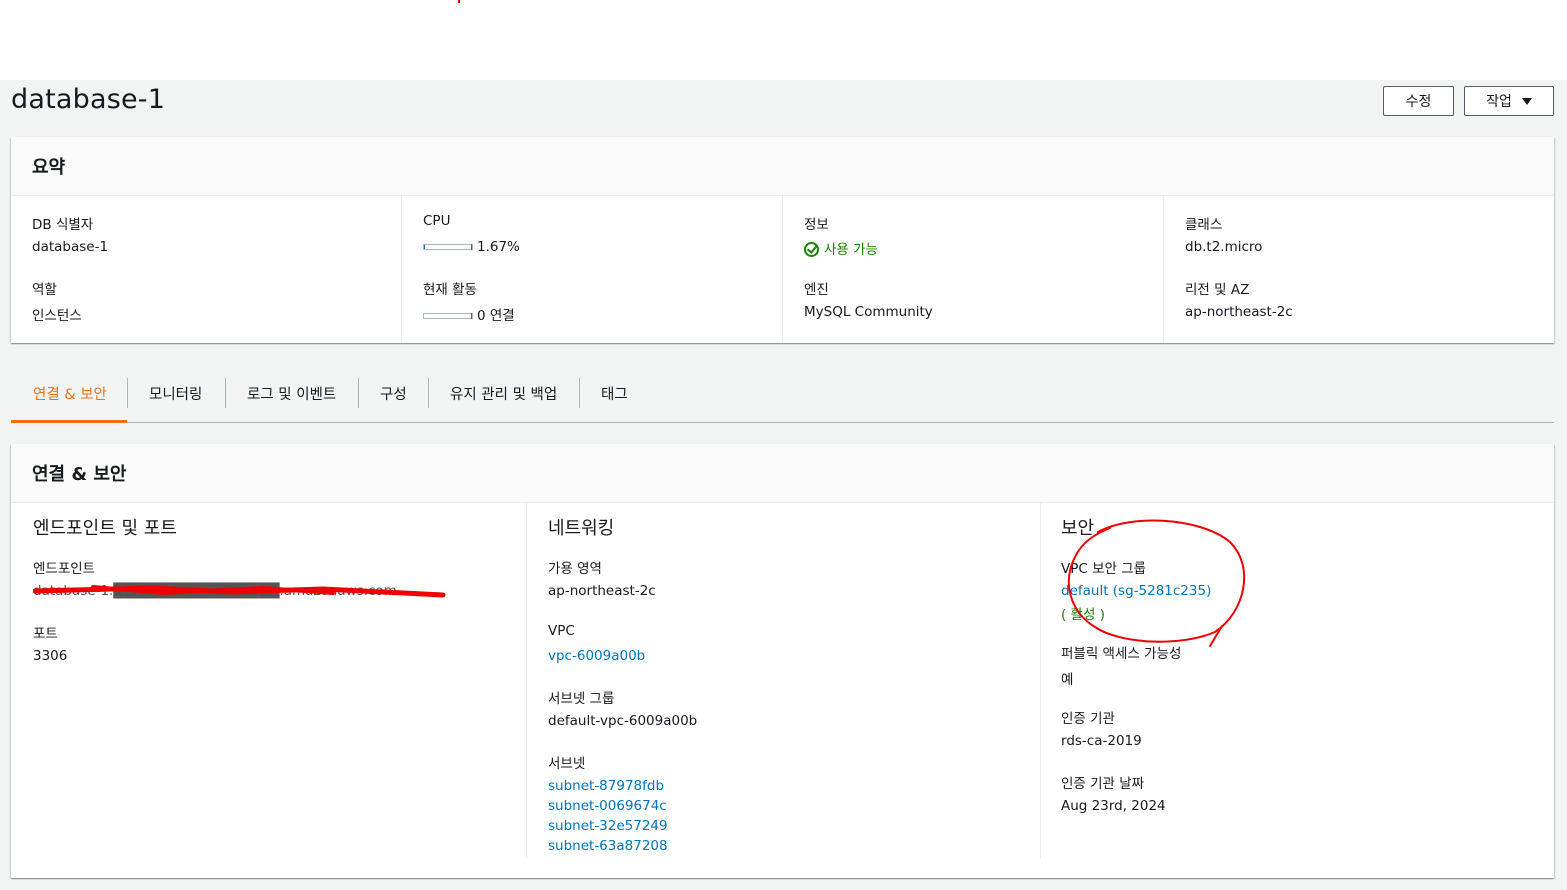 The image size is (1567, 890). Describe the element at coordinates (45, 634) in the screenshot. I see `port-label: 포트` at that location.